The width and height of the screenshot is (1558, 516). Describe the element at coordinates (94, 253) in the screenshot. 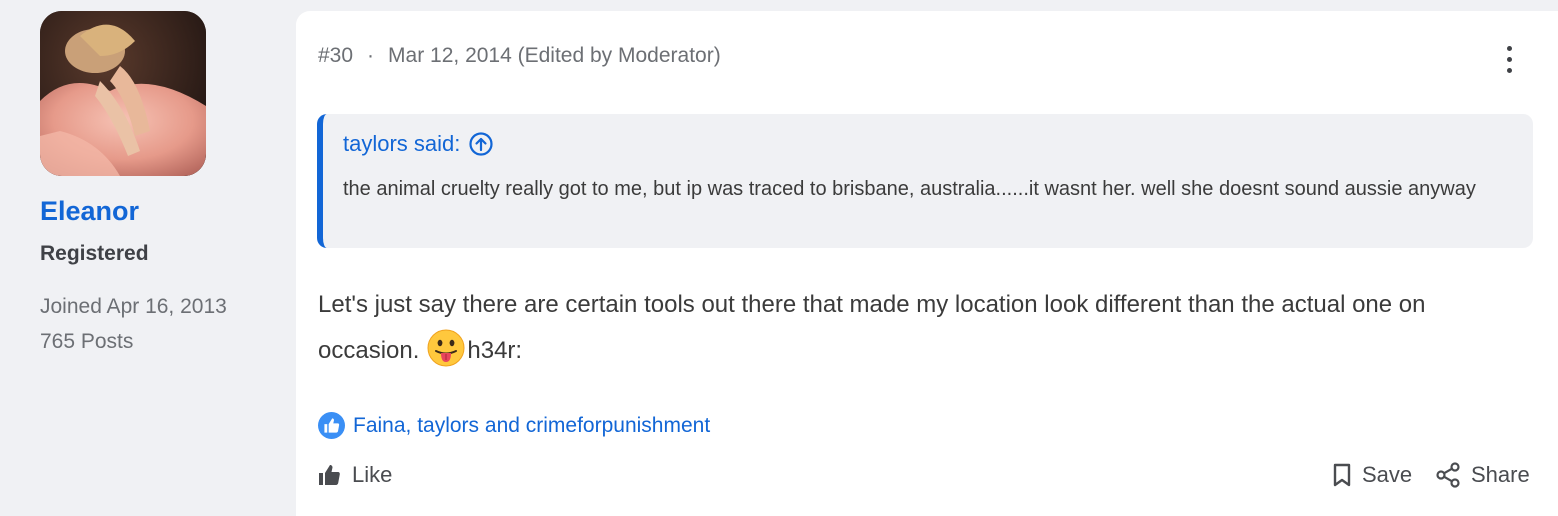

I see `user-role: Registered` at that location.